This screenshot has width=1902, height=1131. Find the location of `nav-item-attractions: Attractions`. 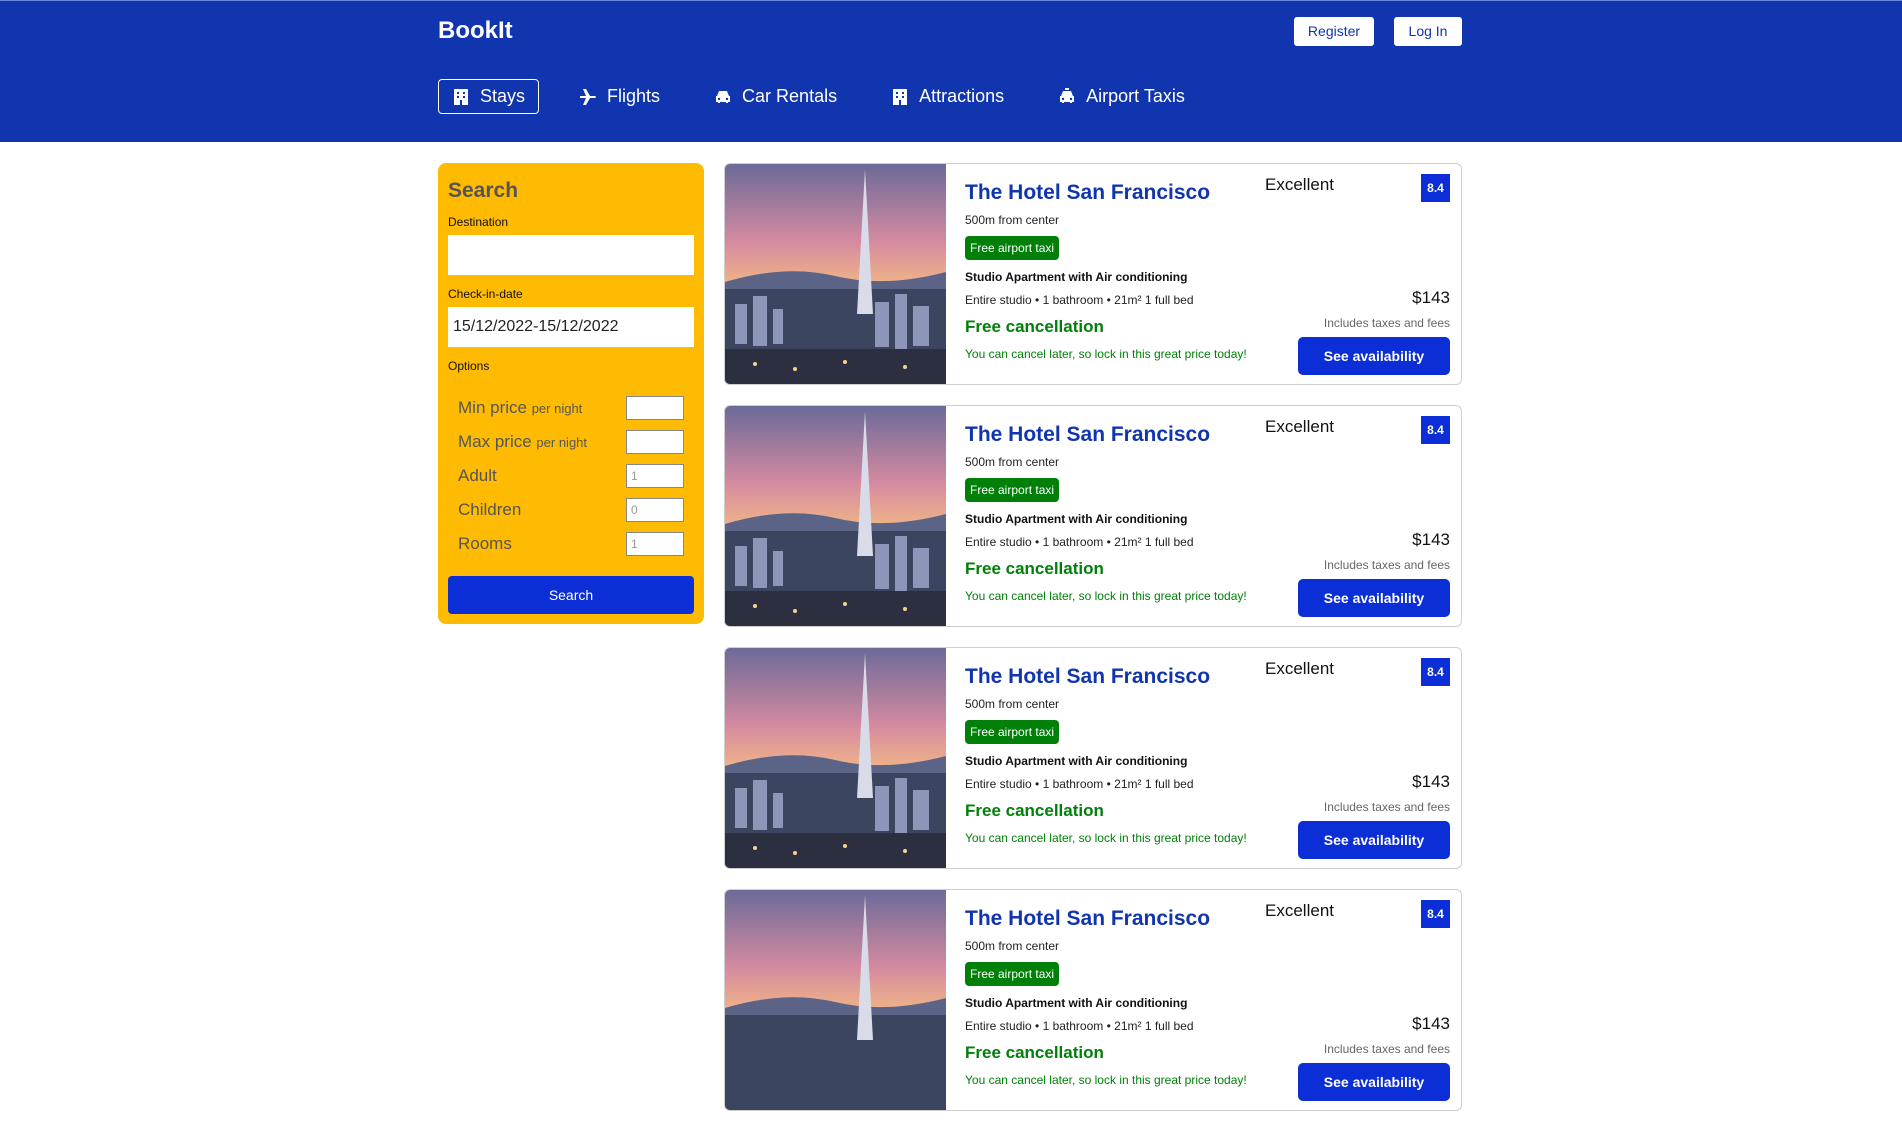

nav-item-attractions: Attractions is located at coordinates (947, 96).